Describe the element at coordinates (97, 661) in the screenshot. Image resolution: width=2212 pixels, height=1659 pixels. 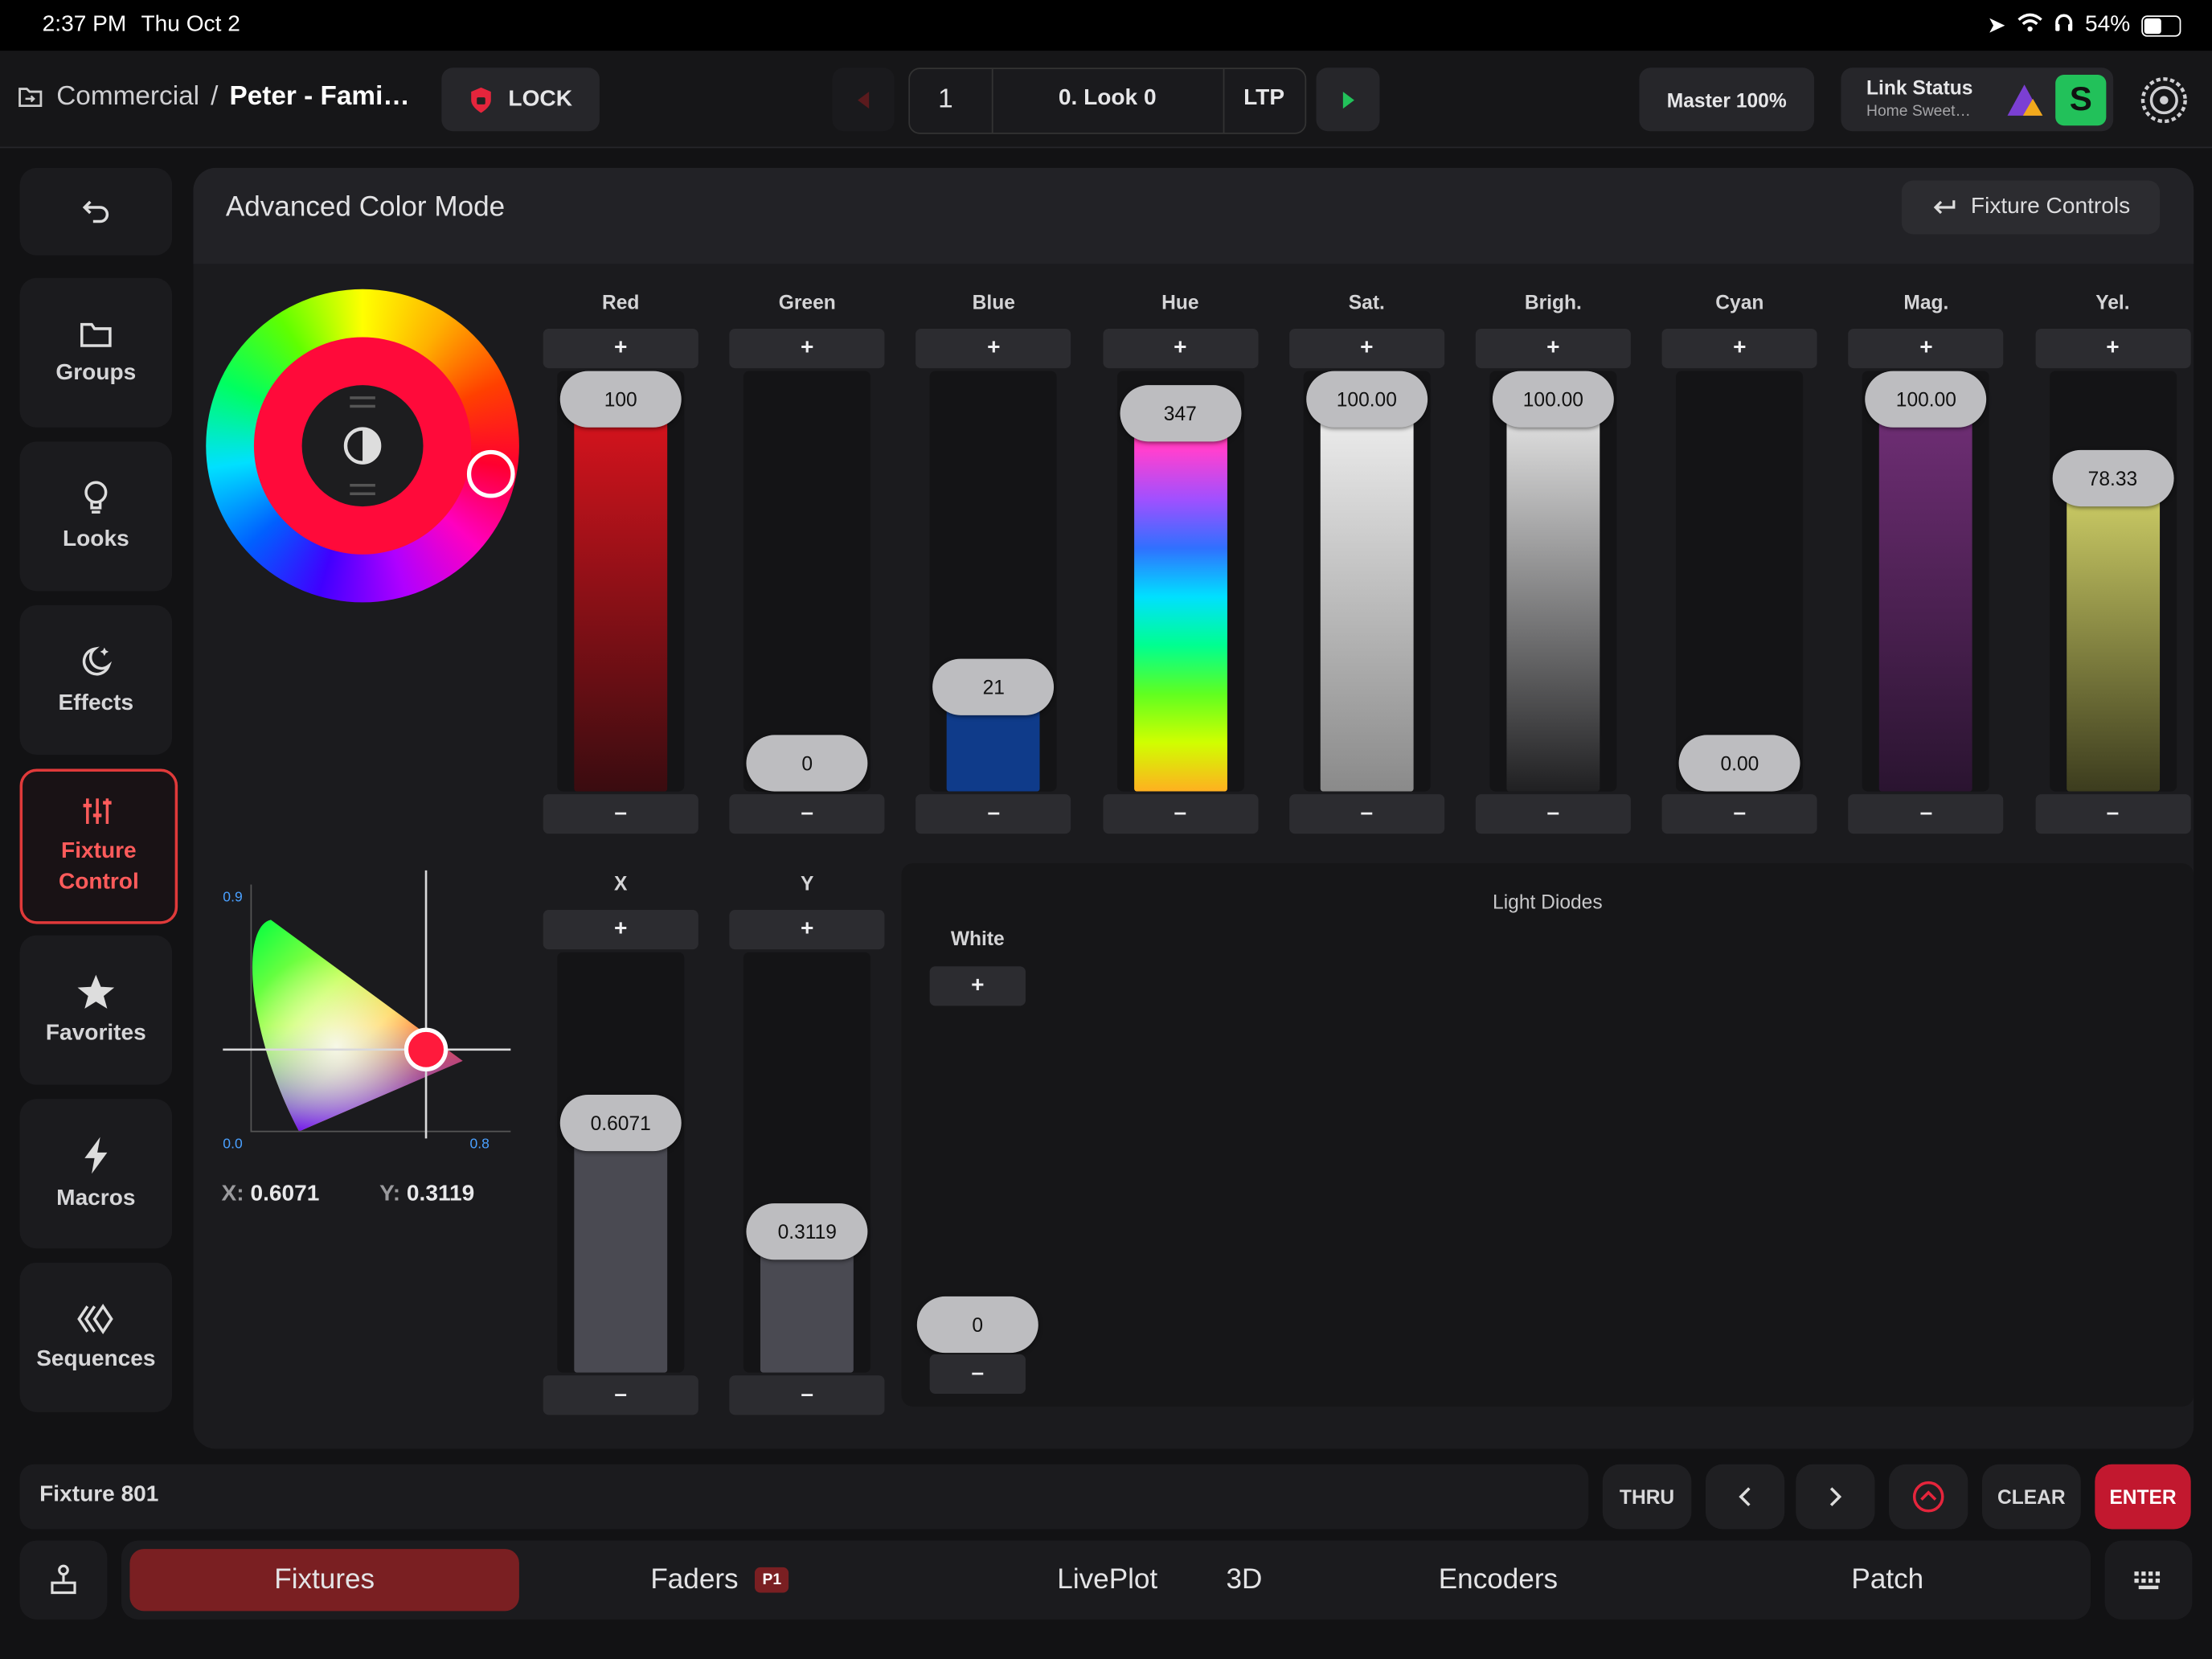
I see `moon-stars-icon` at that location.